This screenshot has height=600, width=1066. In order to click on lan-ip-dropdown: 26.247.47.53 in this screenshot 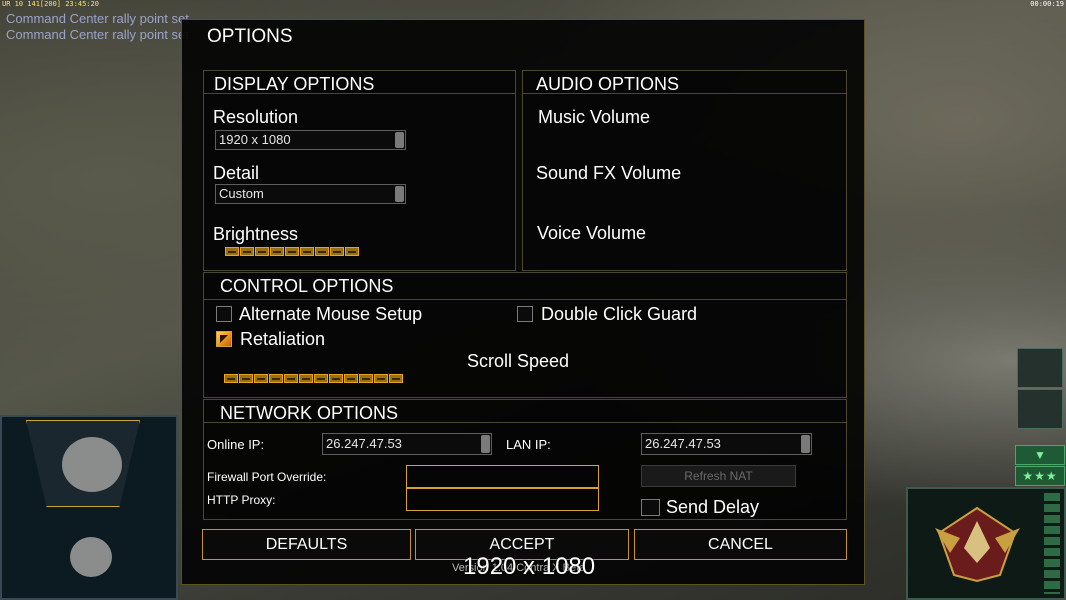, I will do `click(726, 444)`.